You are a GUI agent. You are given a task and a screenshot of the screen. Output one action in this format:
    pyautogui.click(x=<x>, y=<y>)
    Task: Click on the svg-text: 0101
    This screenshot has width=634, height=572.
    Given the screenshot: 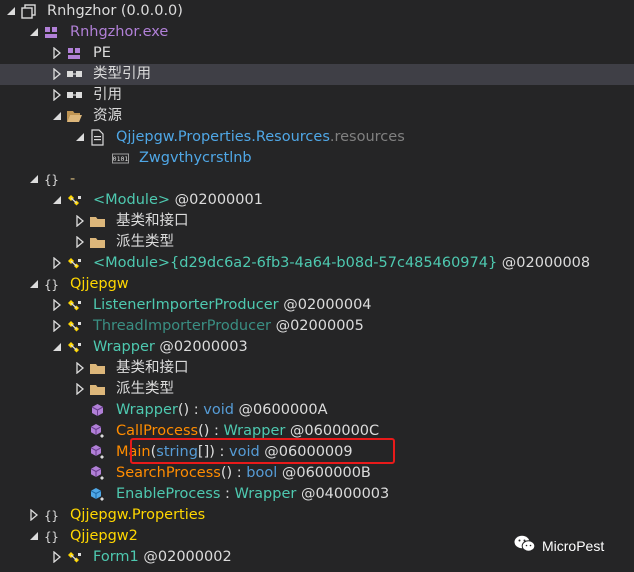 What is the action you would take?
    pyautogui.click(x=121, y=159)
    